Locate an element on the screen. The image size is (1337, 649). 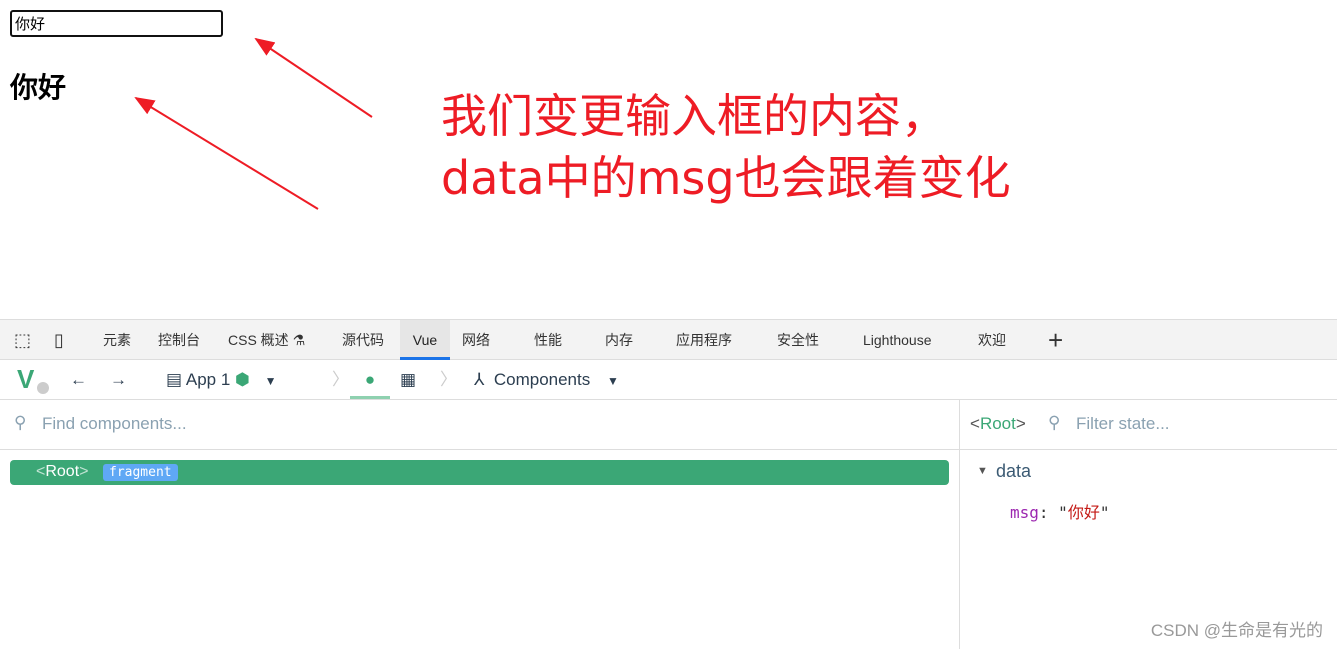
forward-icon: → is located at coordinates (118, 379).